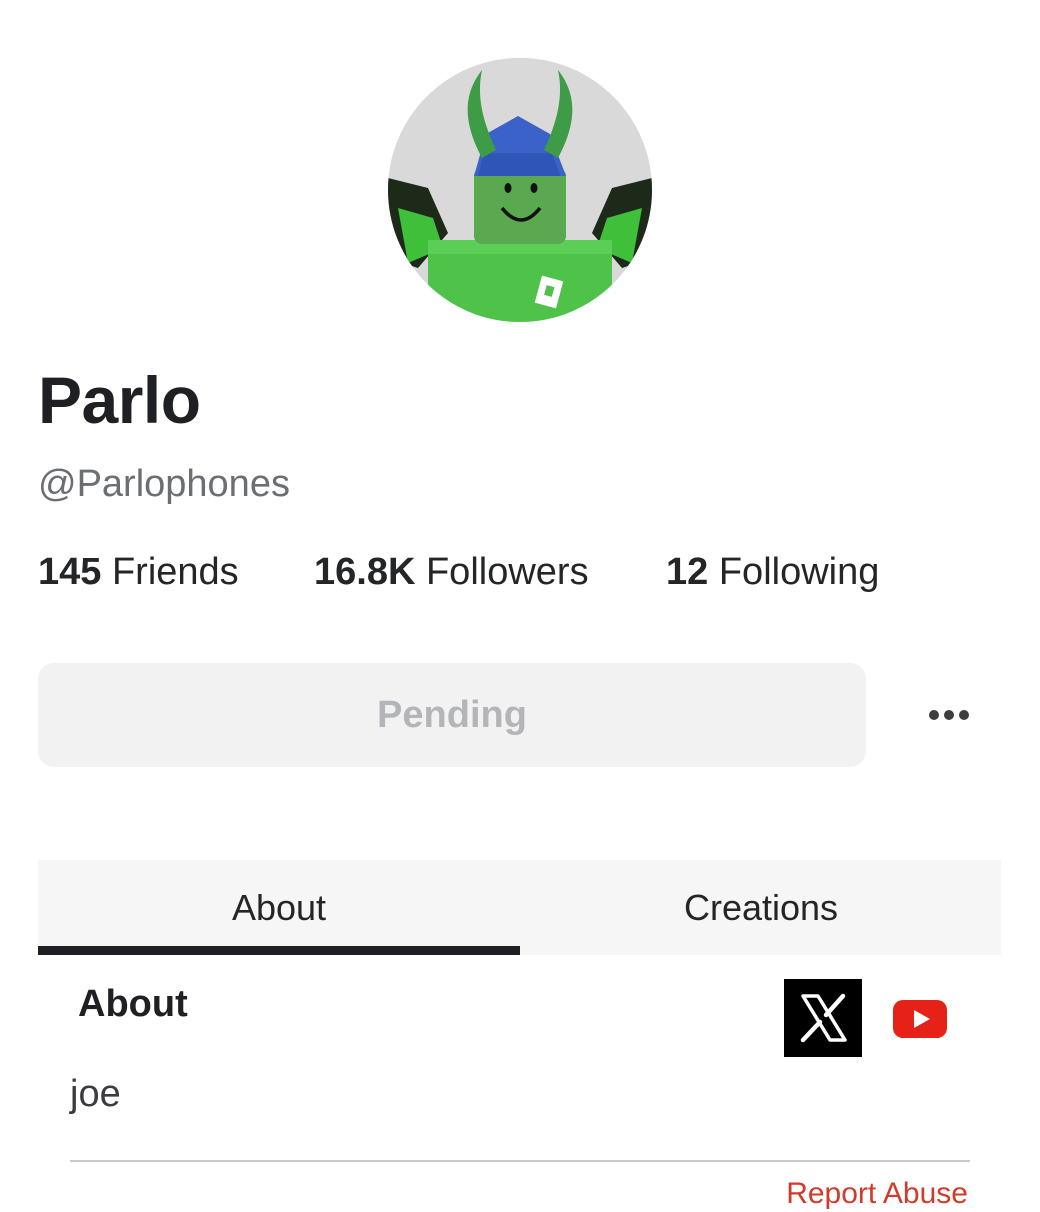 The width and height of the screenshot is (1040, 1212). I want to click on divider, so click(520, 1161).